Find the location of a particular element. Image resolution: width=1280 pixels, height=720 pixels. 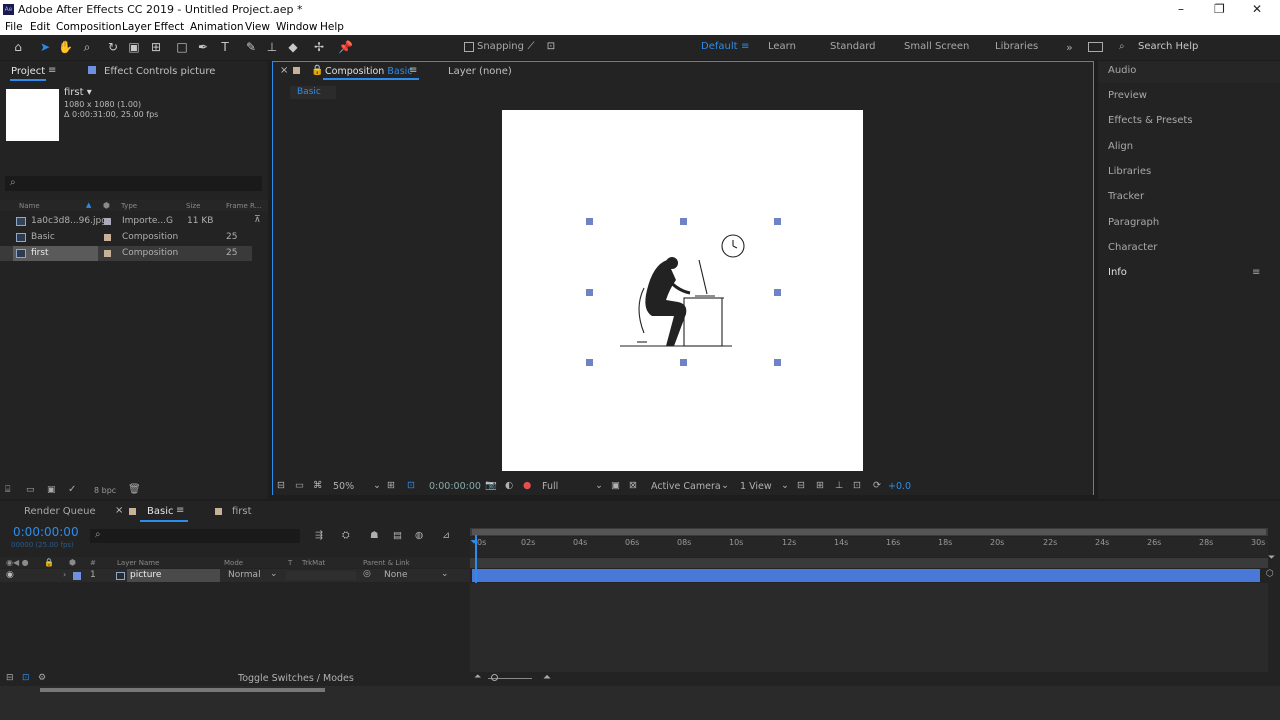

workspace-libraries: Libraries is located at coordinates (1016, 46).